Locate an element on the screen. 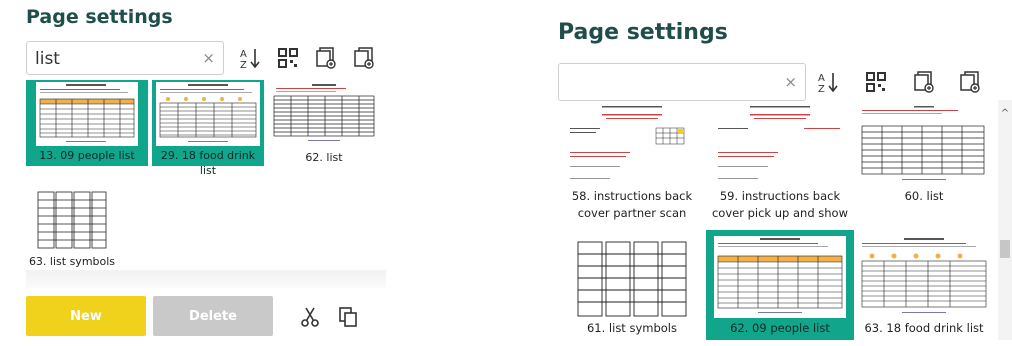 This screenshot has width=1012, height=346. page-tile-label: 13. 09 people list is located at coordinates (87, 155).